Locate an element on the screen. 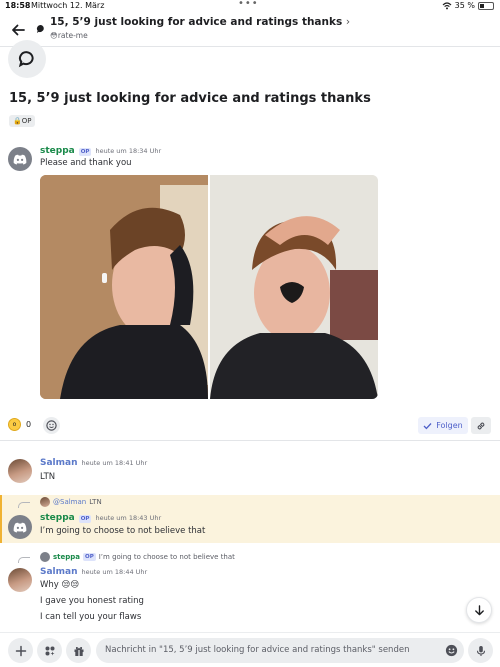  chevron-right-icon: › is located at coordinates (348, 22).